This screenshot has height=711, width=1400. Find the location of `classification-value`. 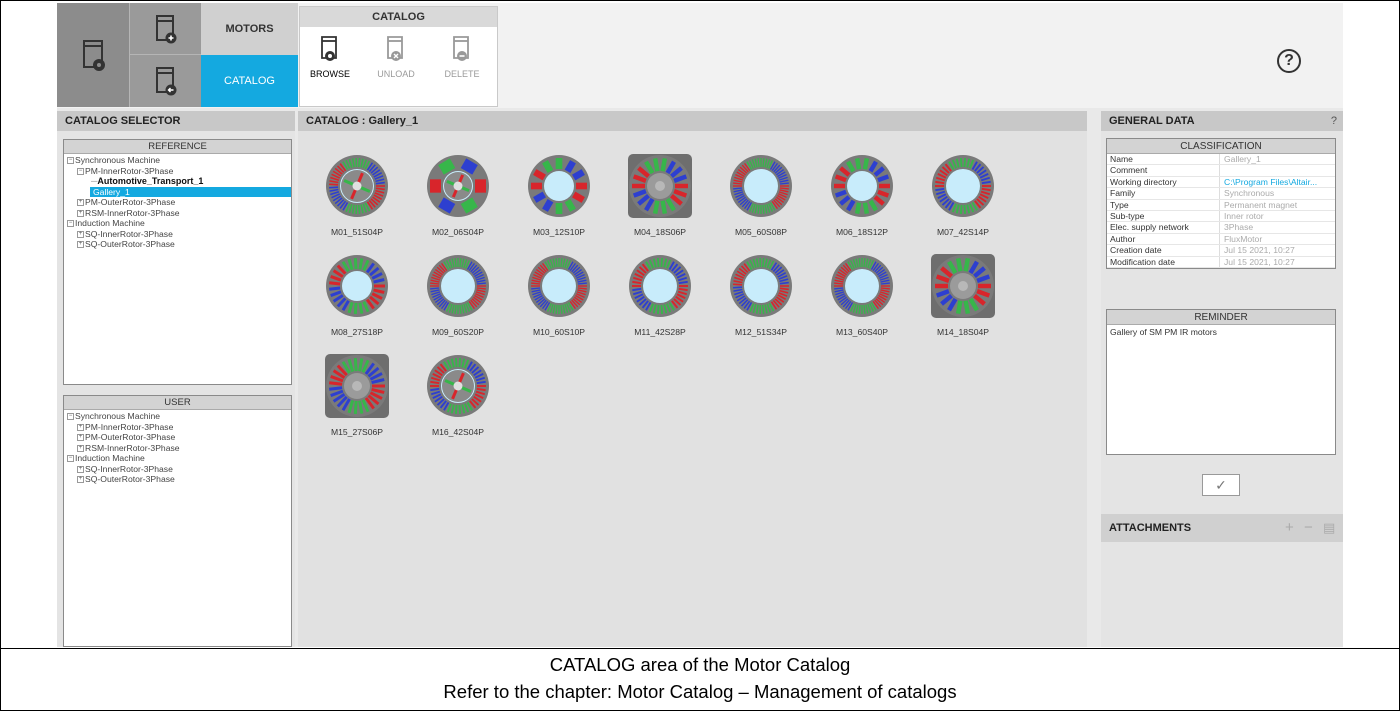

classification-value is located at coordinates (1277, 170).